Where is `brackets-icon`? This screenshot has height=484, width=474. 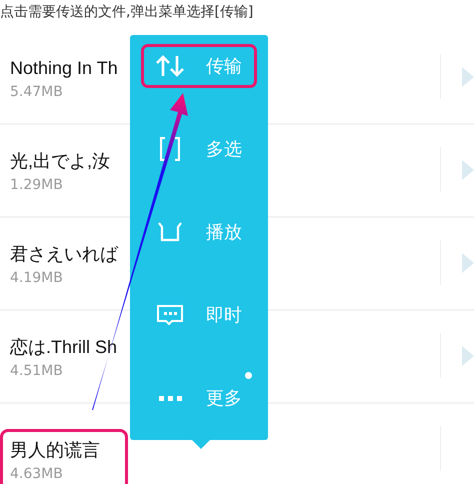
brackets-icon is located at coordinates (170, 149).